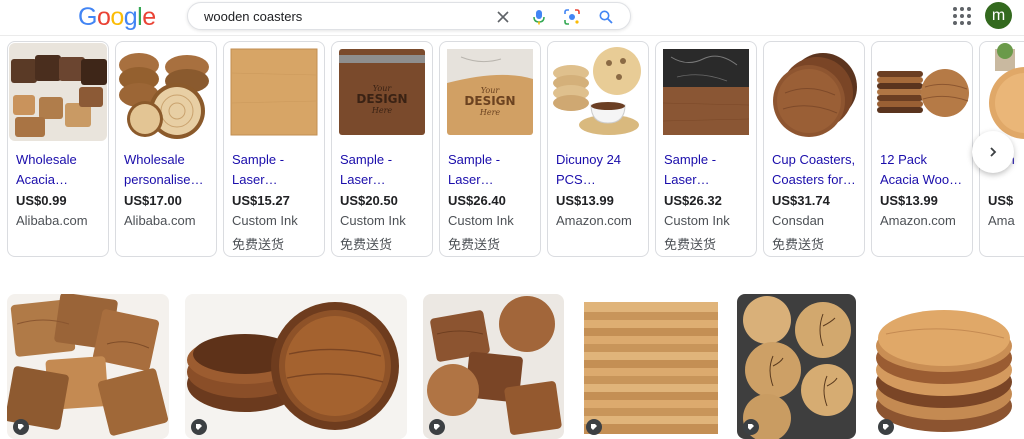 This screenshot has width=1024, height=439. Describe the element at coordinates (539, 17) in the screenshot. I see `microphone-icon` at that location.